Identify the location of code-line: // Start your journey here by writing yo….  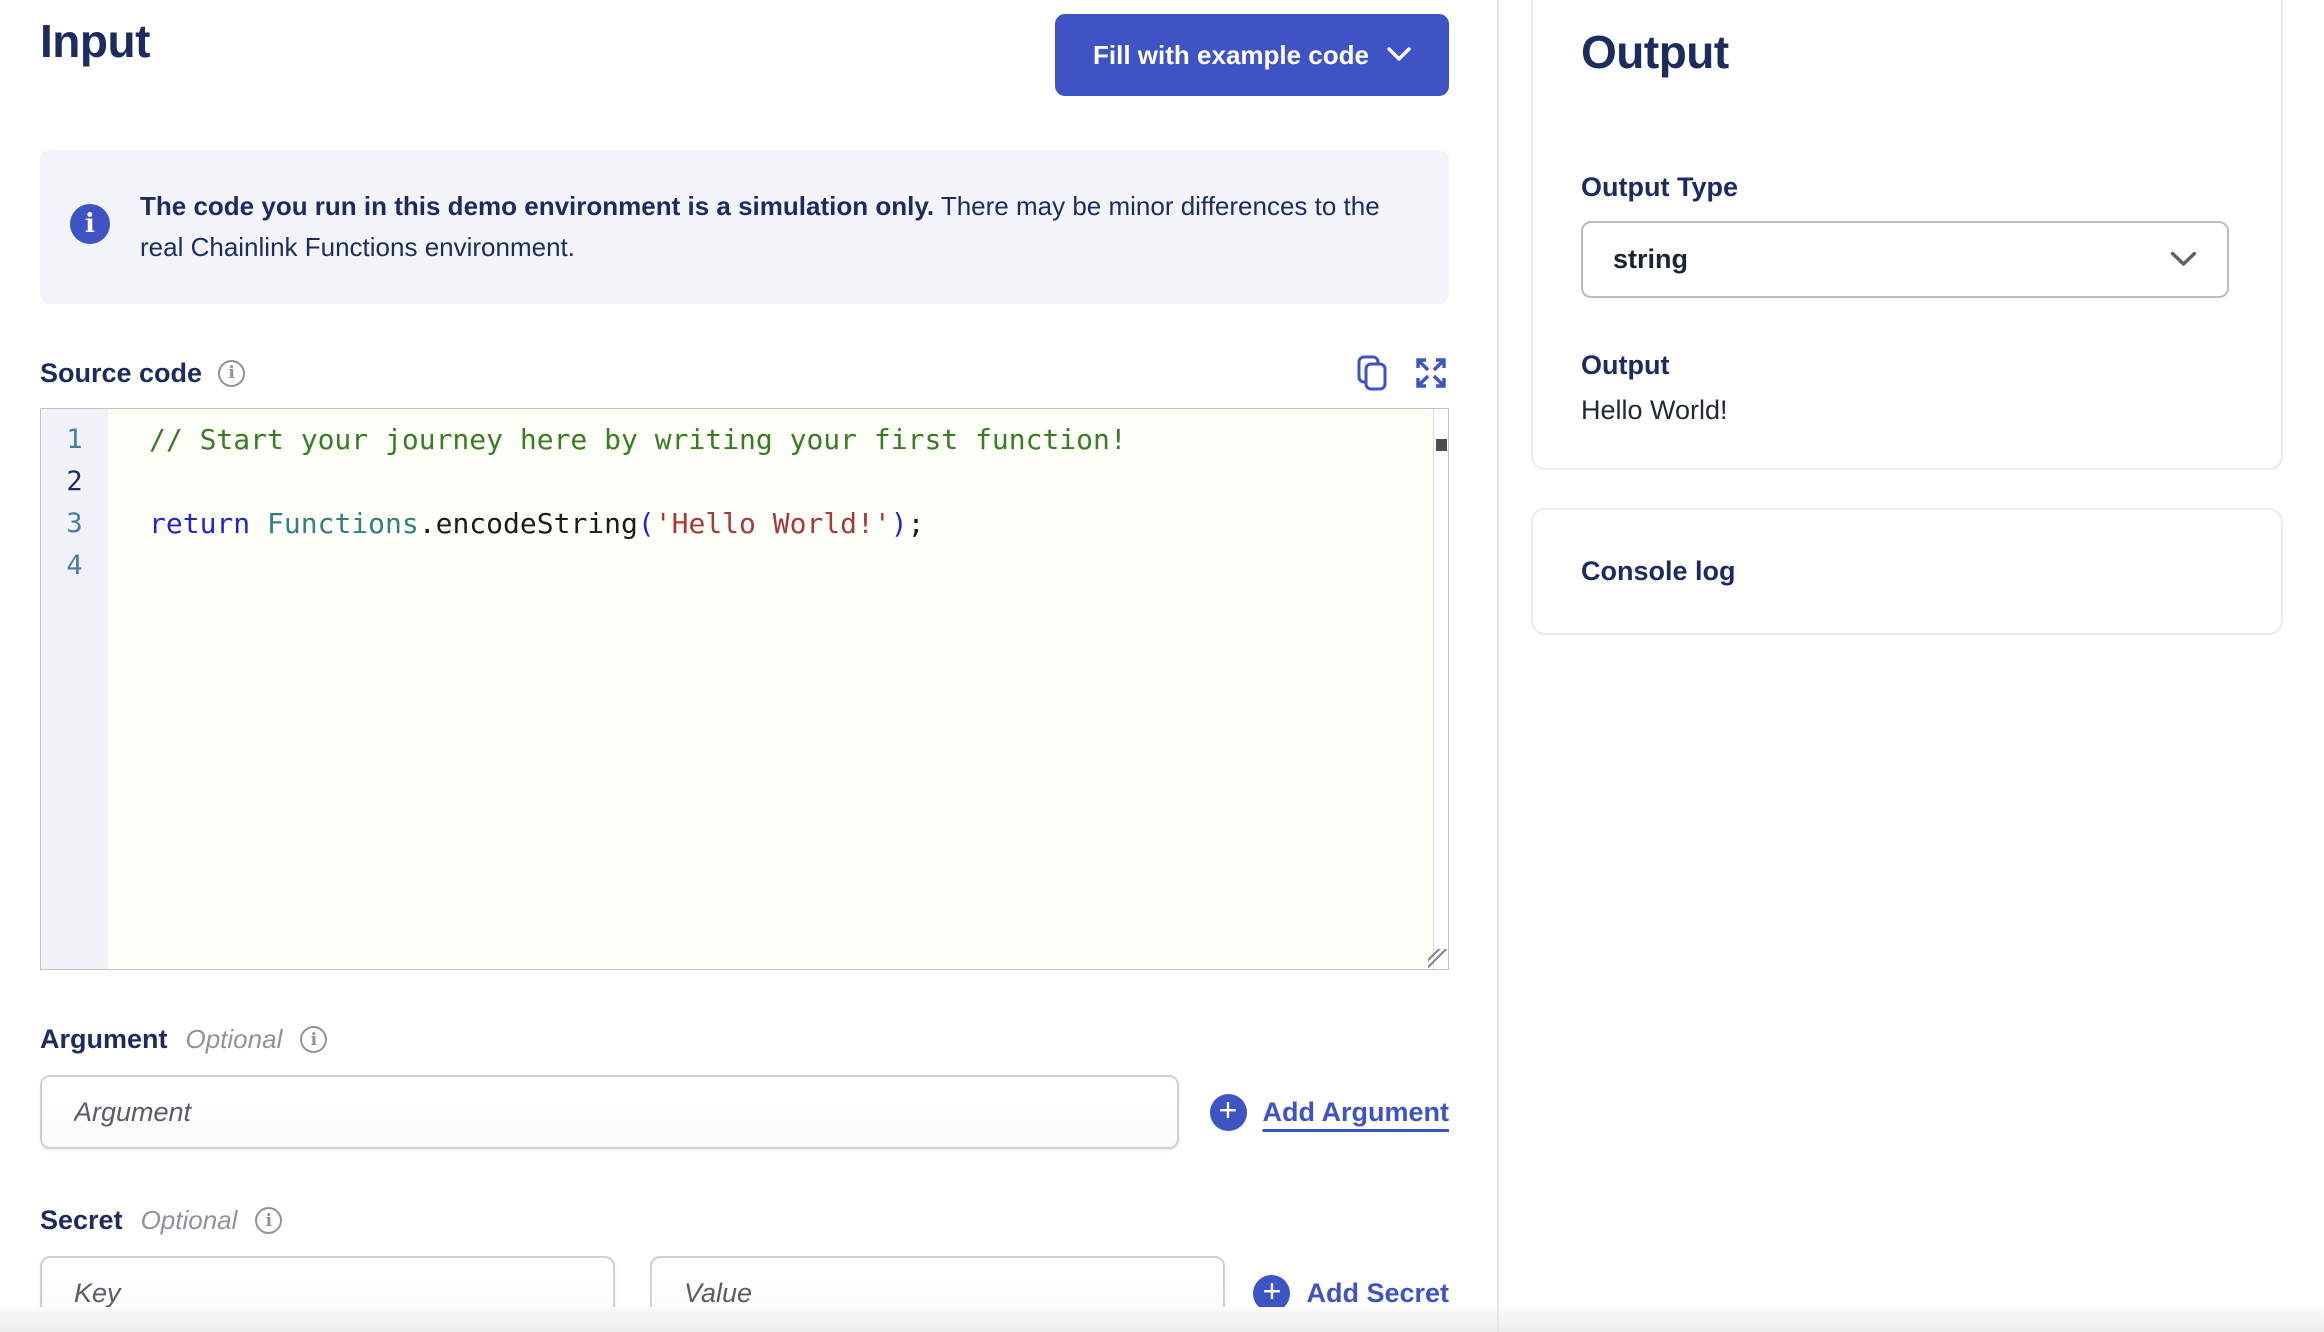
(638, 439).